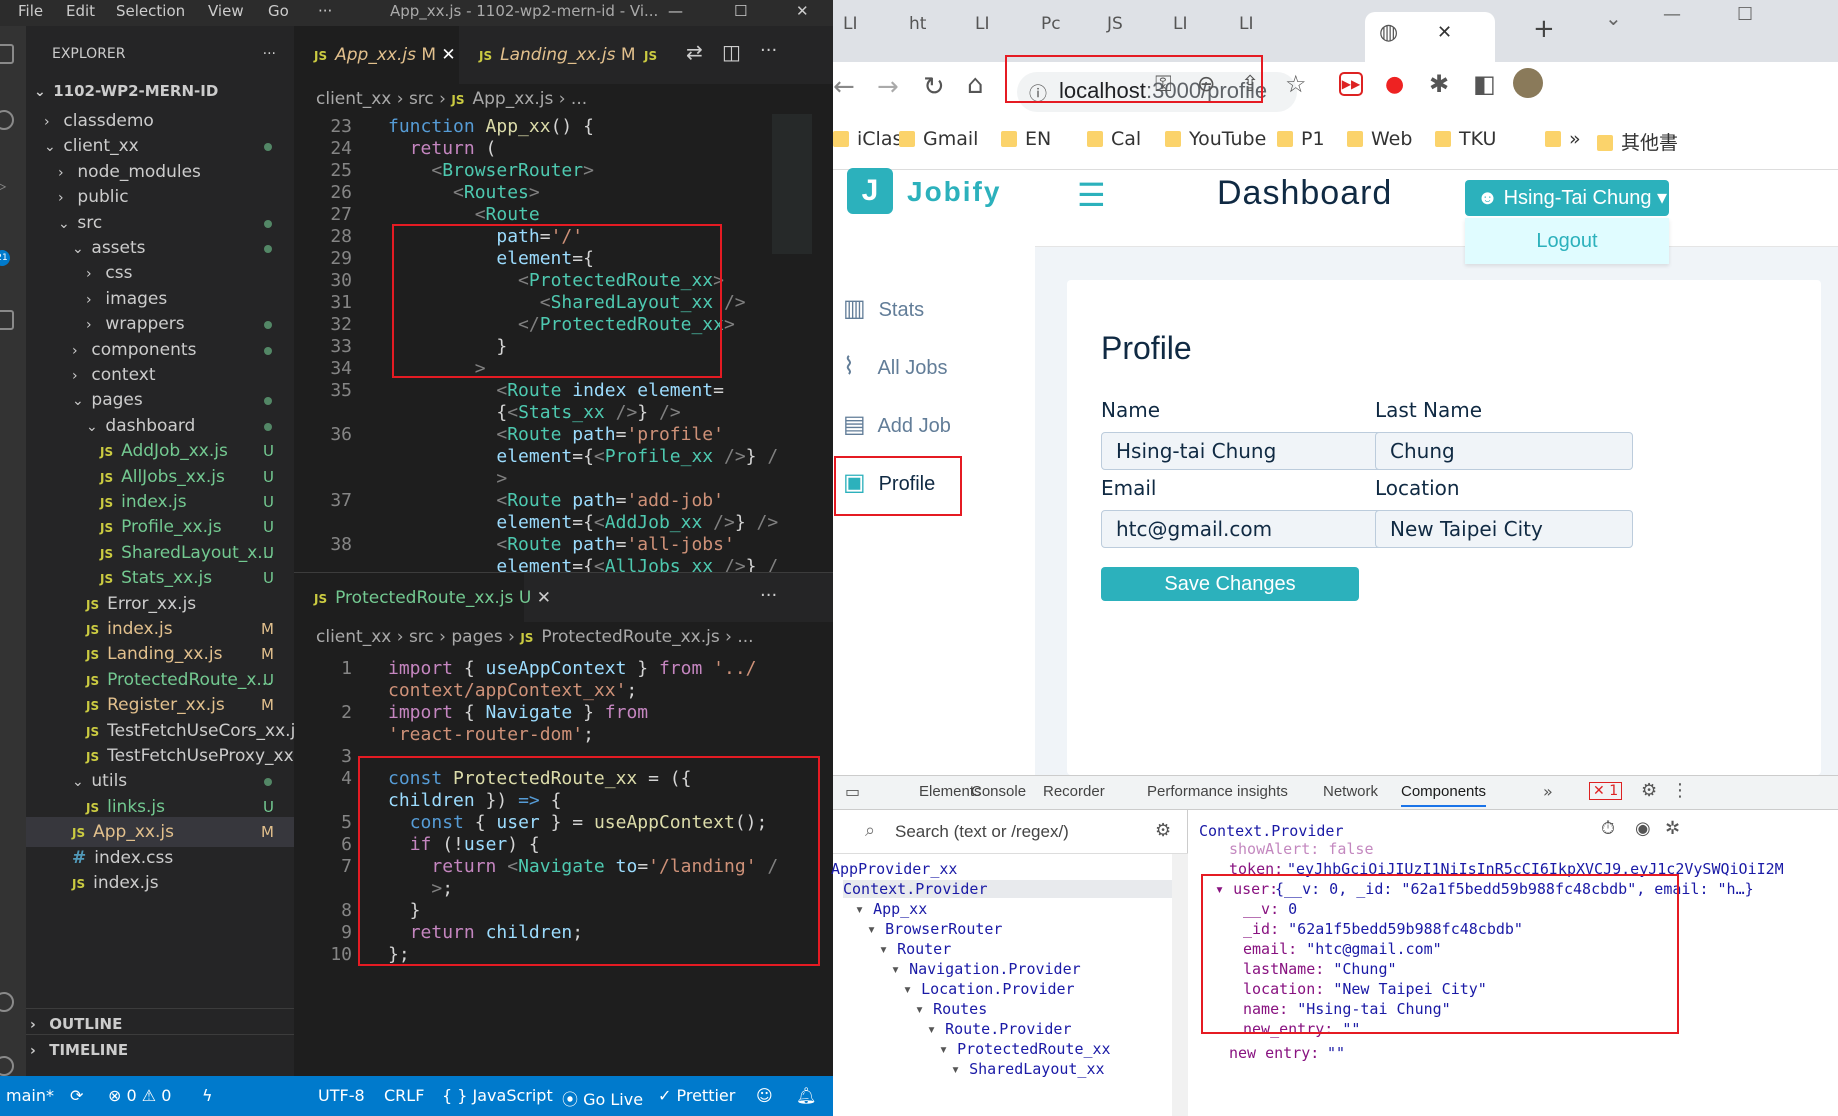 This screenshot has height=1116, width=1838. What do you see at coordinates (768, 50) in the screenshot?
I see `editor-more-icon: ···` at bounding box center [768, 50].